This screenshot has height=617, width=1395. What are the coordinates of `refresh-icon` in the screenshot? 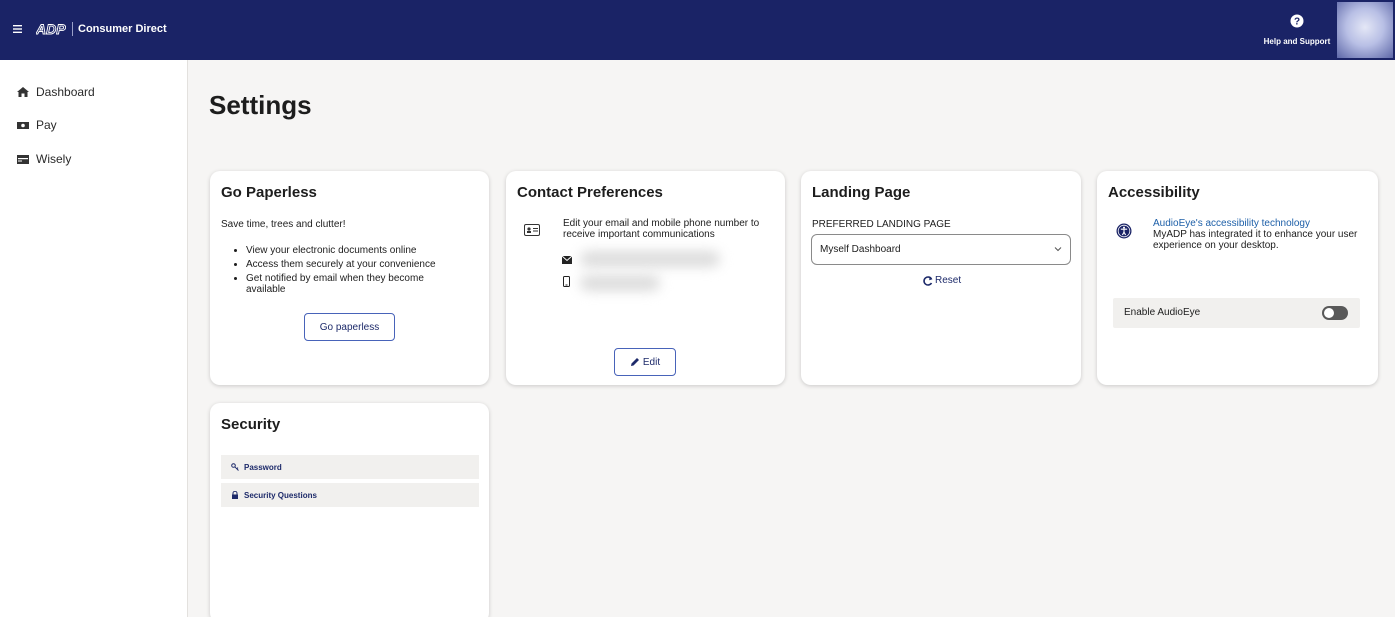 It's located at (928, 280).